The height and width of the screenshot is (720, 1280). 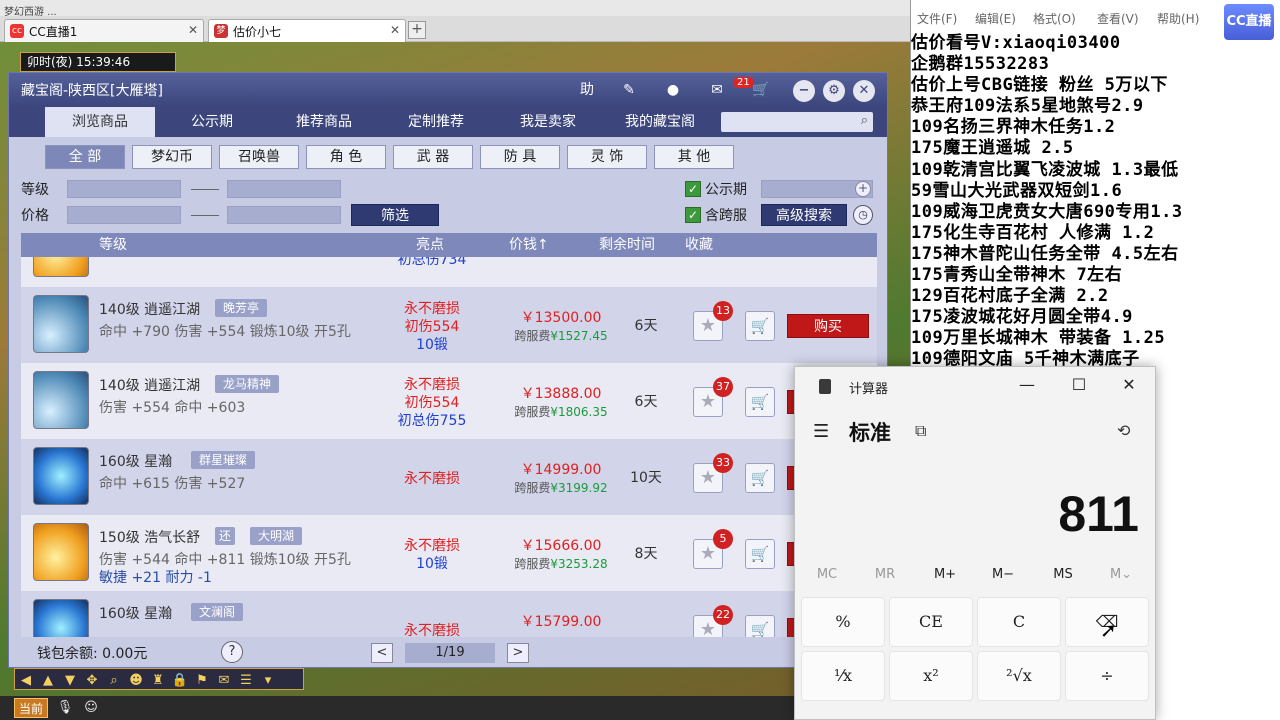 What do you see at coordinates (48, 681) in the screenshot?
I see `arrow-up-icon: ▲` at bounding box center [48, 681].